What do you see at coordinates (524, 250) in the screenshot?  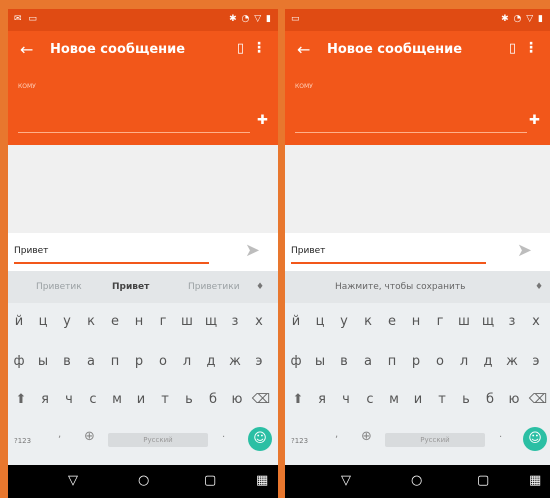 I see `send-icon: ➤` at bounding box center [524, 250].